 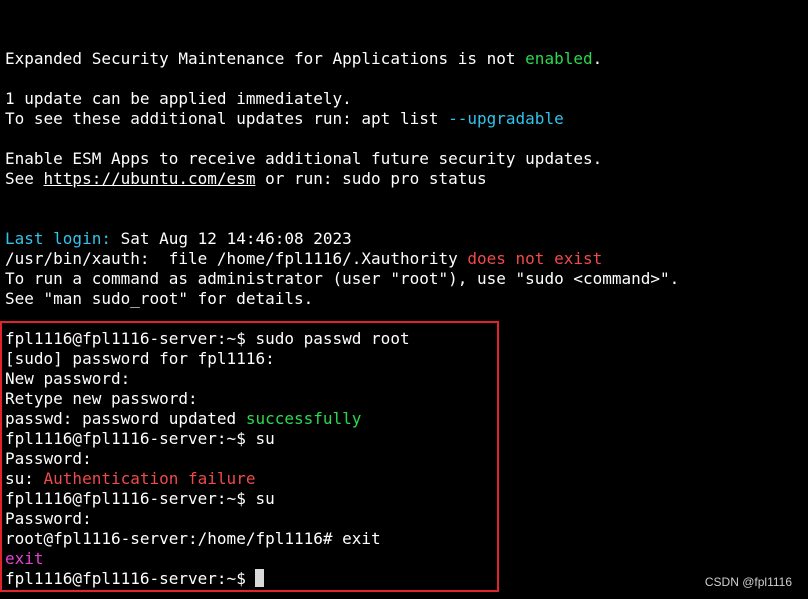 What do you see at coordinates (125, 418) in the screenshot?
I see `passwd-text: passwd: password updated` at bounding box center [125, 418].